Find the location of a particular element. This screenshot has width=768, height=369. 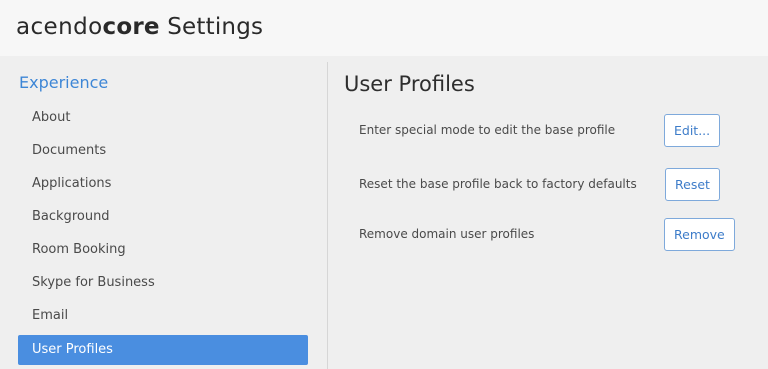

logo-acendo: acendo is located at coordinates (59, 27).